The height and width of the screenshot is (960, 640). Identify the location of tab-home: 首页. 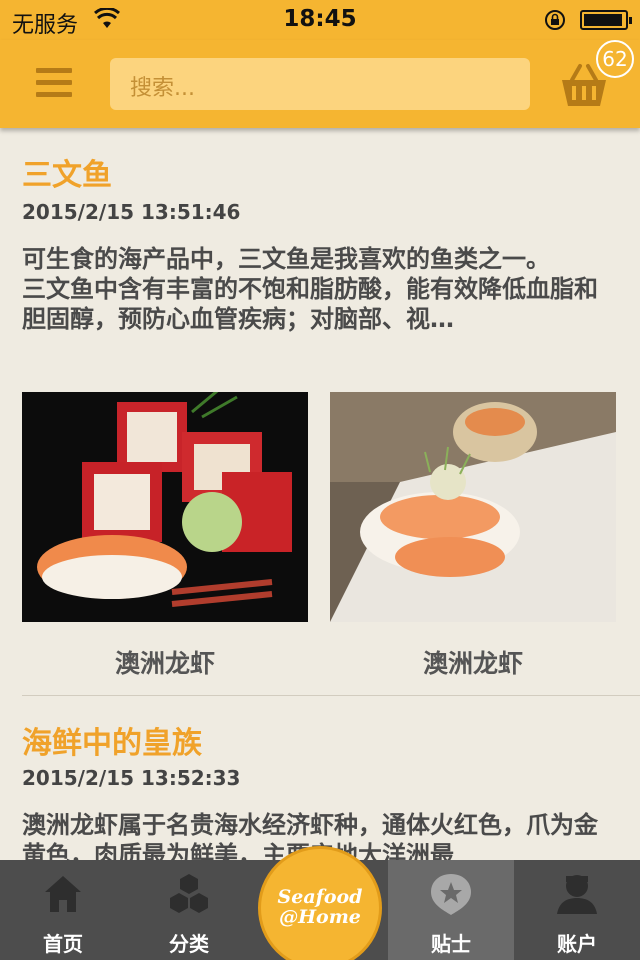
(63, 910).